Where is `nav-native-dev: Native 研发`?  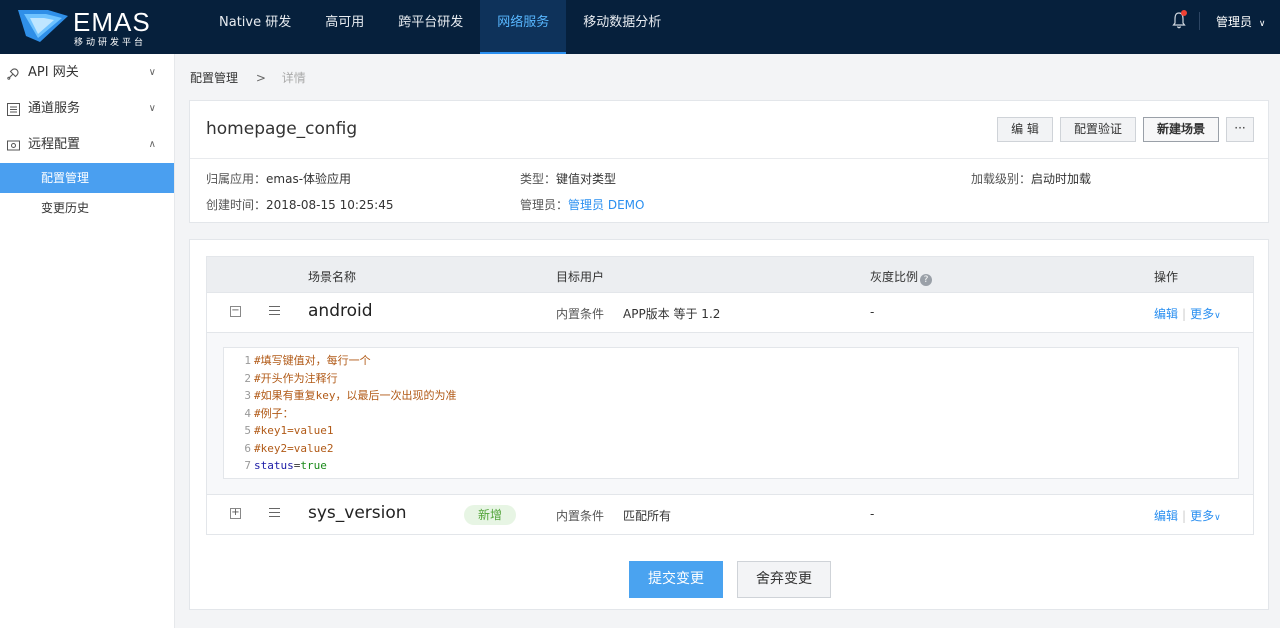 nav-native-dev: Native 研发 is located at coordinates (255, 27).